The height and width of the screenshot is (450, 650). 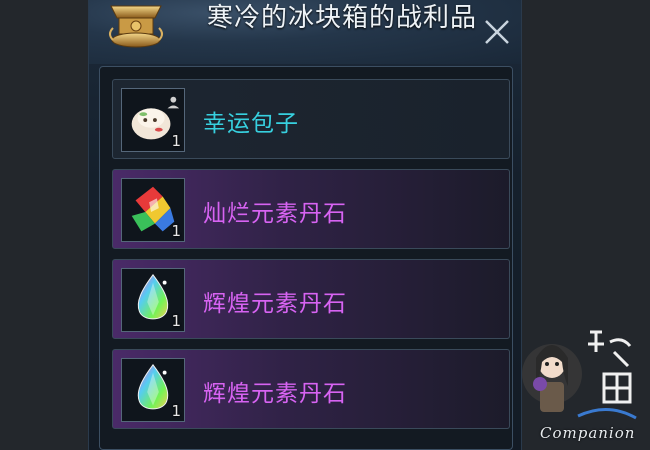 I want to click on loot-item-row: 1 灿烂元素丹石, so click(x=311, y=209).